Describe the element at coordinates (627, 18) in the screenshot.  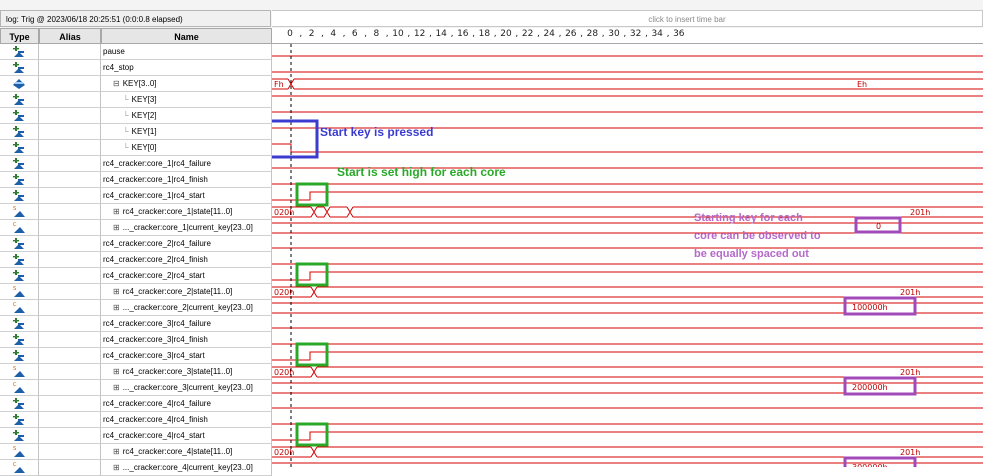
I see `insert-time-bar-area: click to insert time bar` at that location.